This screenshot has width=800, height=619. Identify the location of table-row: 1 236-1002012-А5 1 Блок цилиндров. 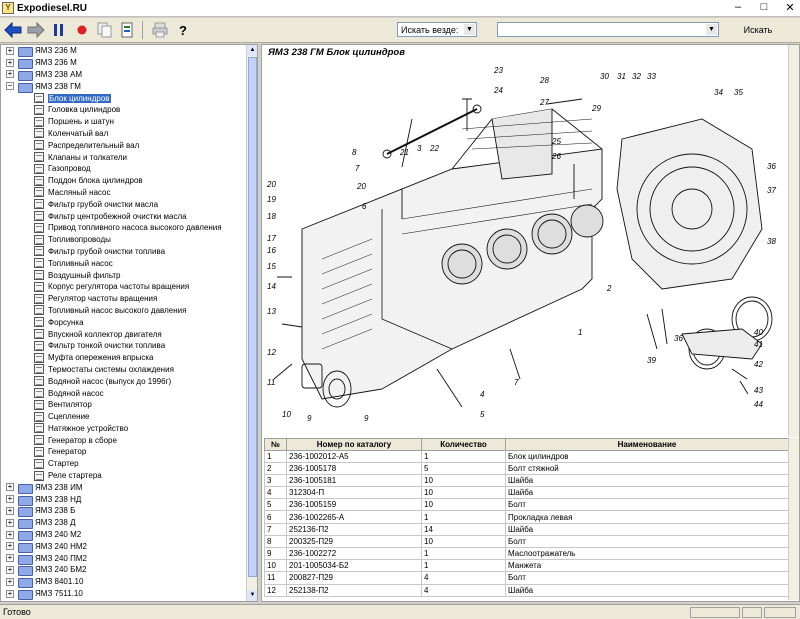
(526, 456).